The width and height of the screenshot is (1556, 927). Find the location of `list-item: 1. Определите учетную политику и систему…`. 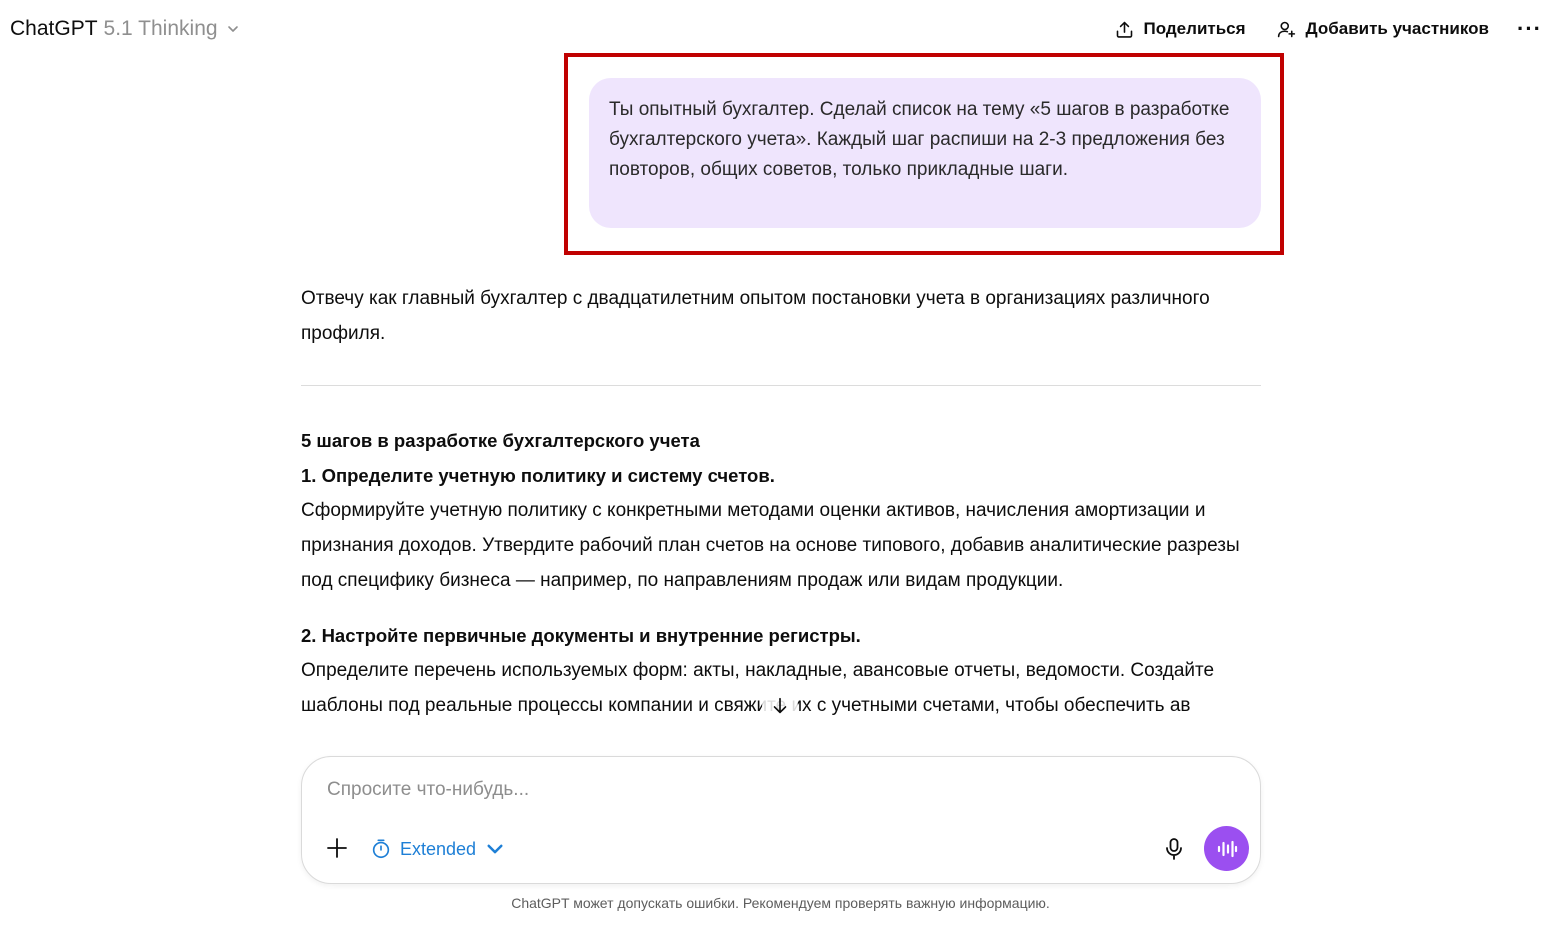

list-item: 1. Определите учетную политику и систему… is located at coordinates (781, 528).